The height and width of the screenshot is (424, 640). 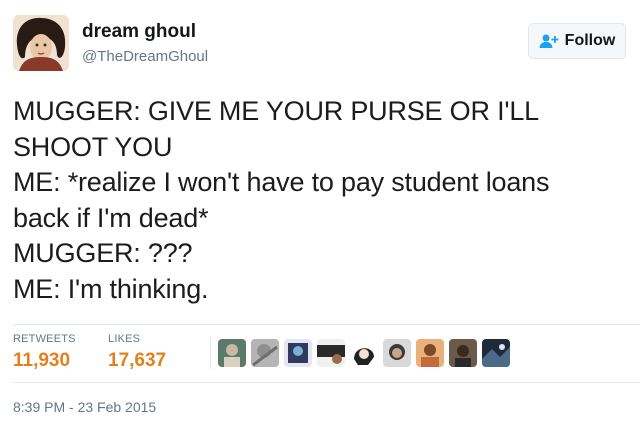 What do you see at coordinates (42, 360) in the screenshot?
I see `retweets-count: 11,930` at bounding box center [42, 360].